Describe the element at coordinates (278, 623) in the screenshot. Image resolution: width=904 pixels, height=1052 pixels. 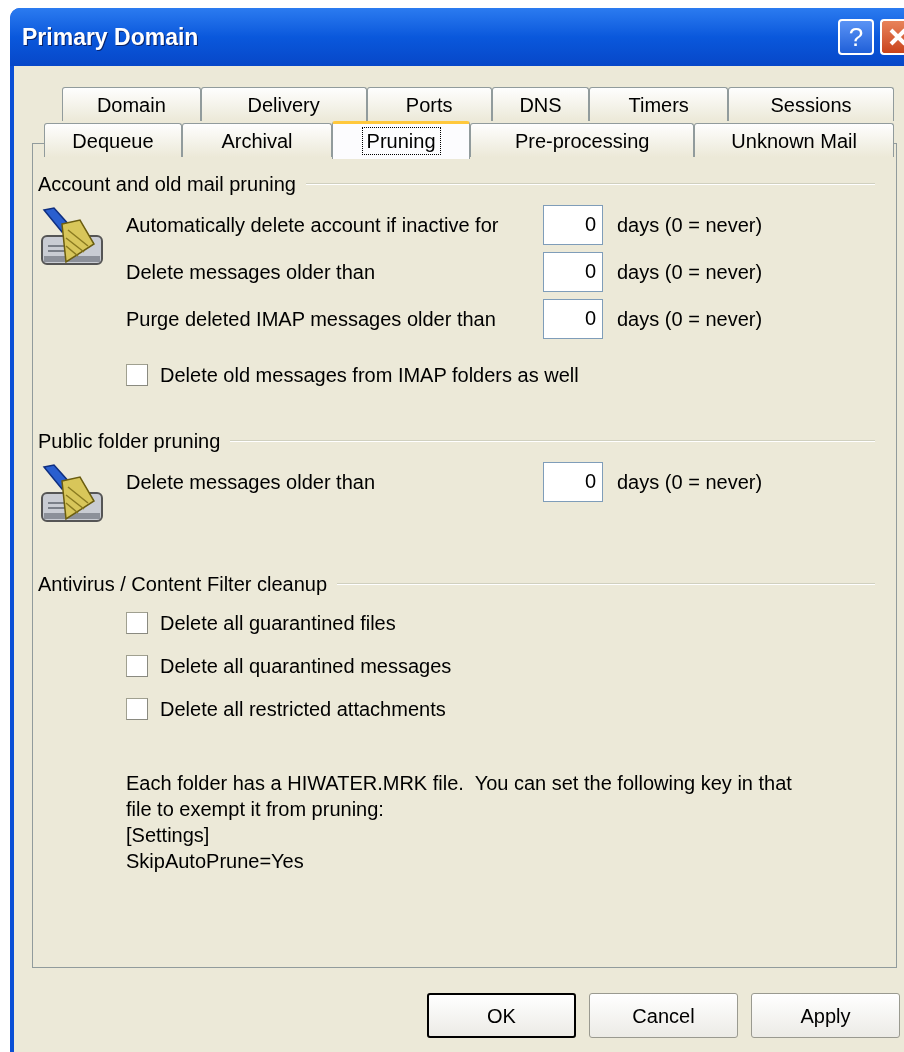
I see `checkbox-label: Delete all guarantined files` at that location.